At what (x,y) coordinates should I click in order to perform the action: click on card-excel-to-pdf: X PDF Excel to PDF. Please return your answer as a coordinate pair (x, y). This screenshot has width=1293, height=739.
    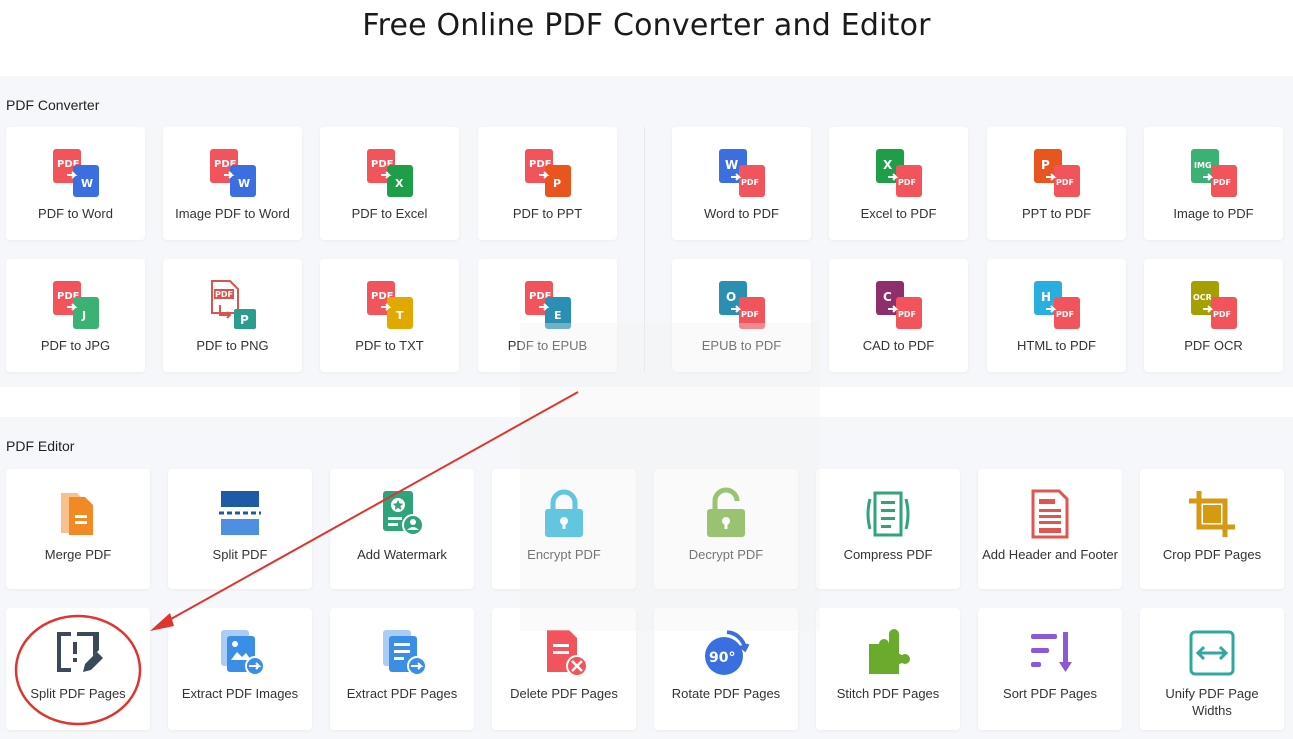
    Looking at the image, I should click on (898, 183).